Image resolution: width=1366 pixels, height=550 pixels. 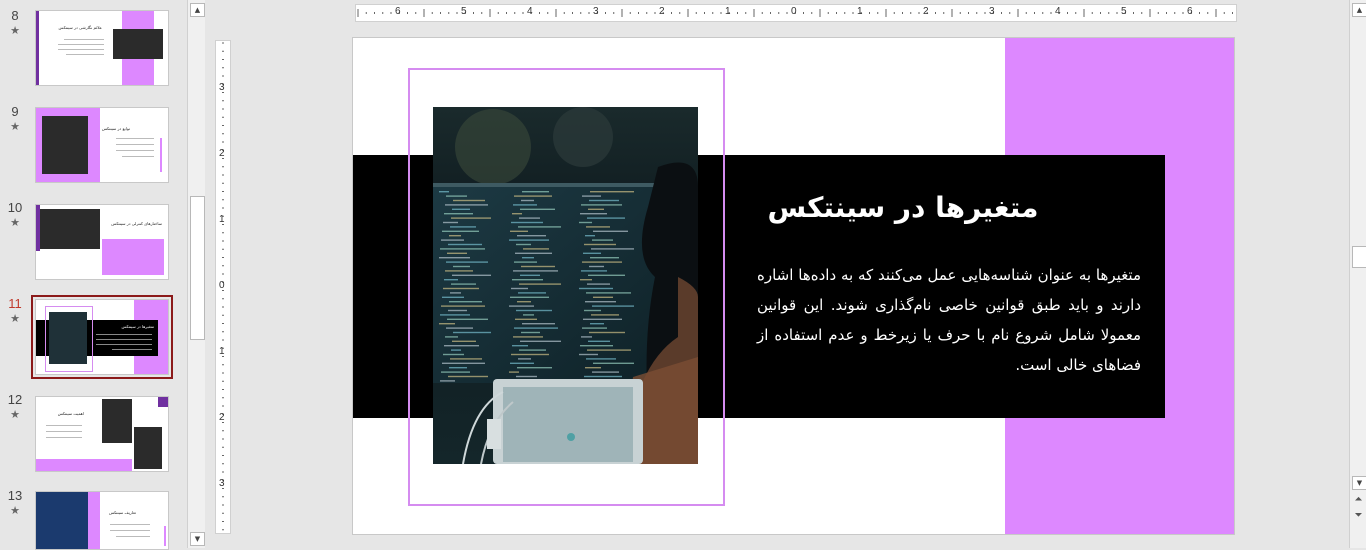 I want to click on slide-thumbnail-9: توابع در سینتکس, so click(x=102, y=145).